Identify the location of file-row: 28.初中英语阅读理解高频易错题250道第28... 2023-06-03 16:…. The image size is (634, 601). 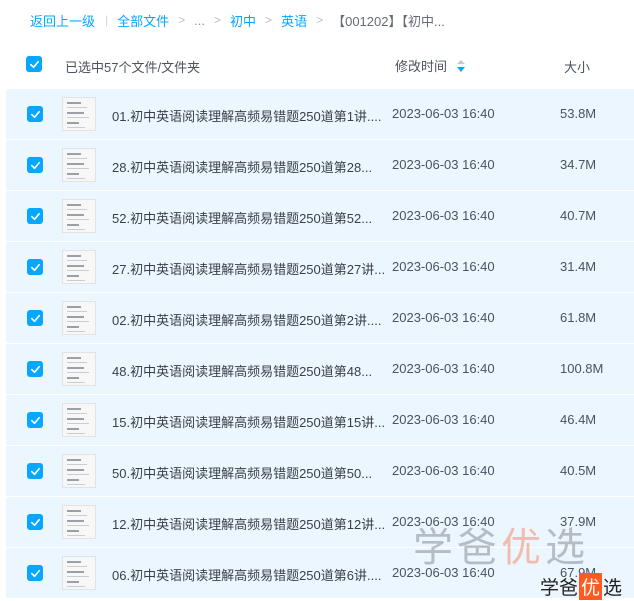
(320, 165).